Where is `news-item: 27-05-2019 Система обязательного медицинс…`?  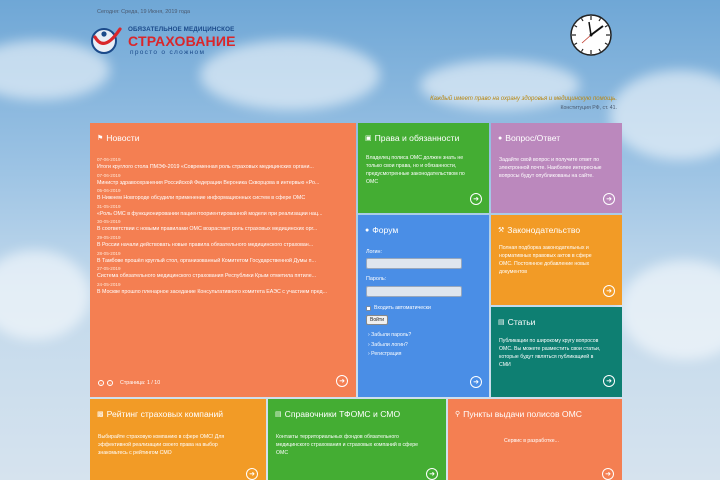
news-item: 27-05-2019 Система обязательного медицинс… is located at coordinates (223, 273).